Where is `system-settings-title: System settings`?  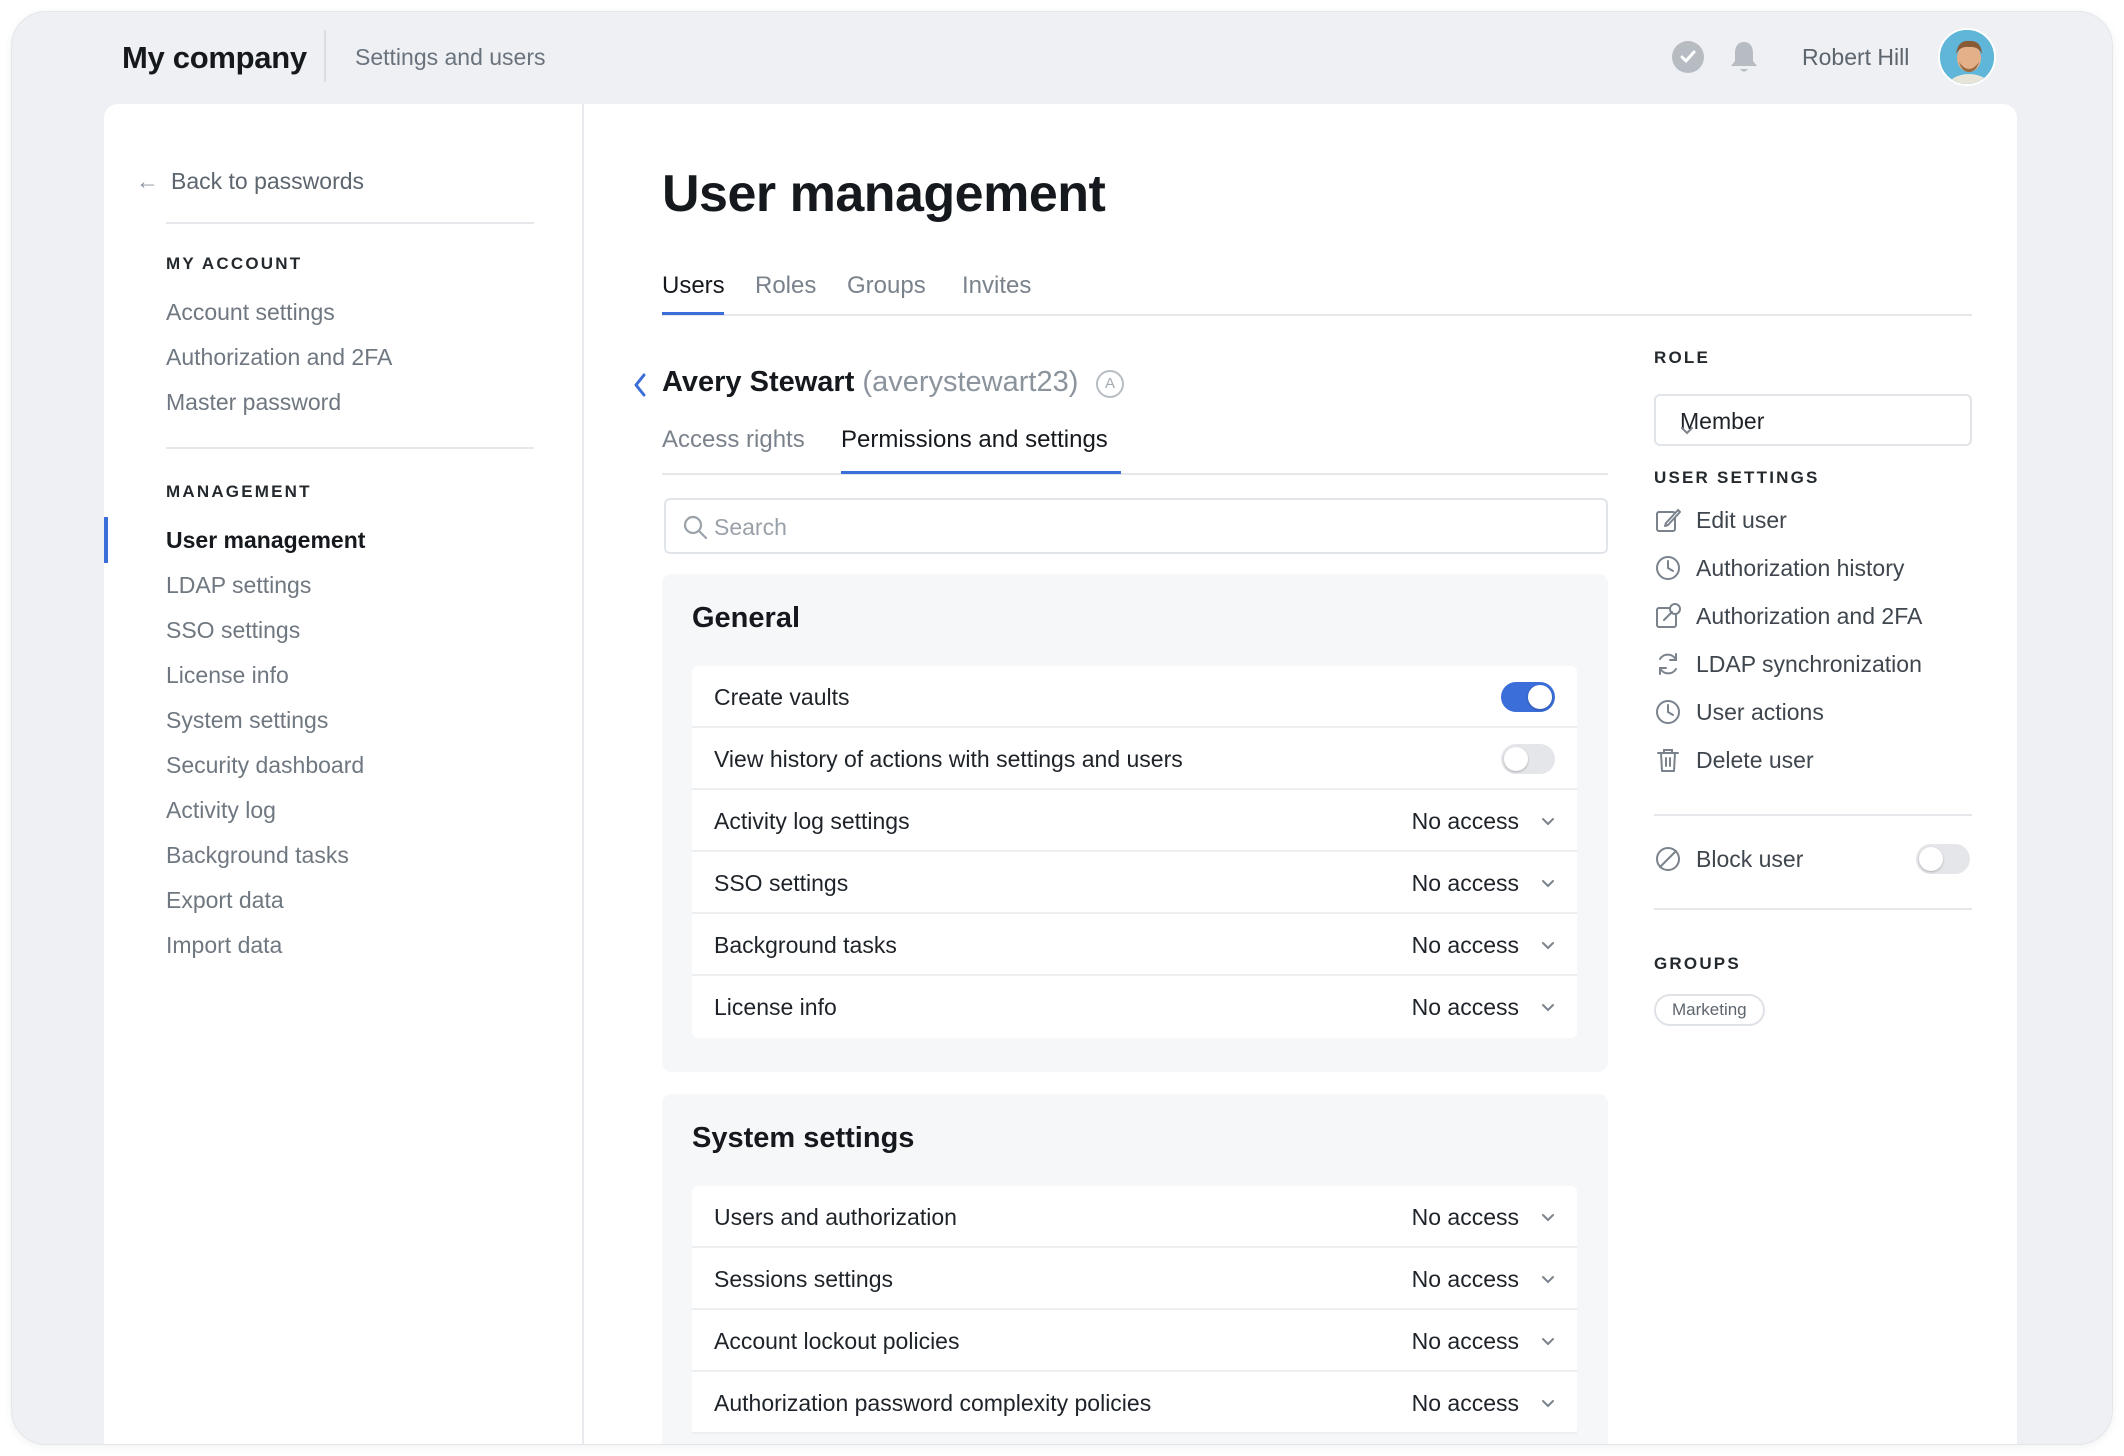 system-settings-title: System settings is located at coordinates (803, 1138).